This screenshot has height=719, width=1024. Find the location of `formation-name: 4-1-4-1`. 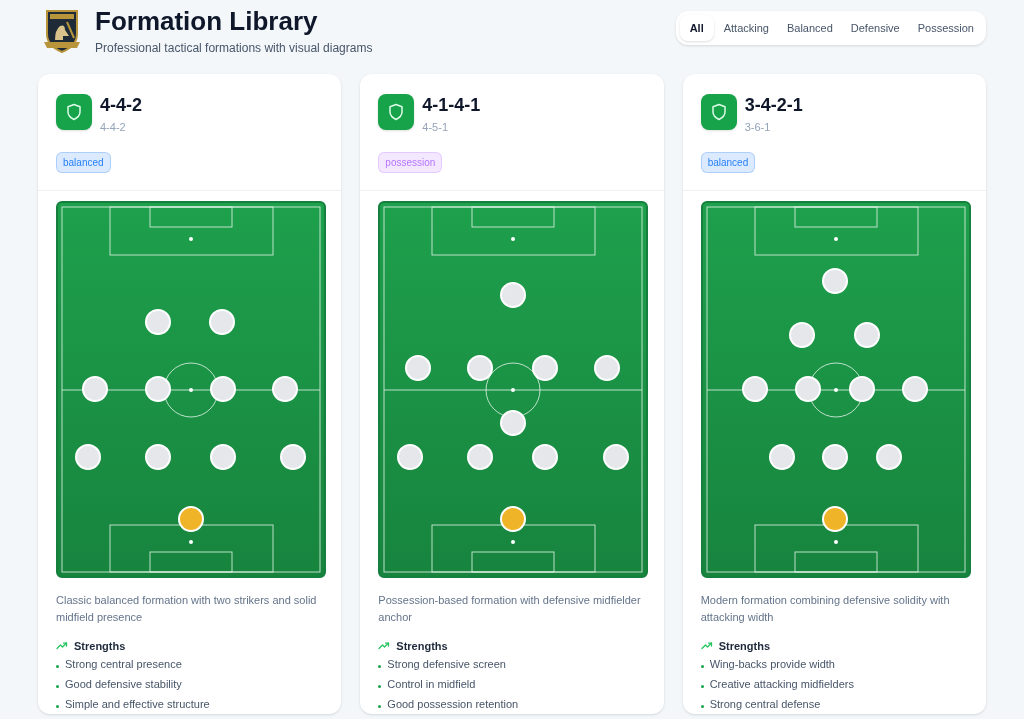

formation-name: 4-1-4-1 is located at coordinates (451, 105).